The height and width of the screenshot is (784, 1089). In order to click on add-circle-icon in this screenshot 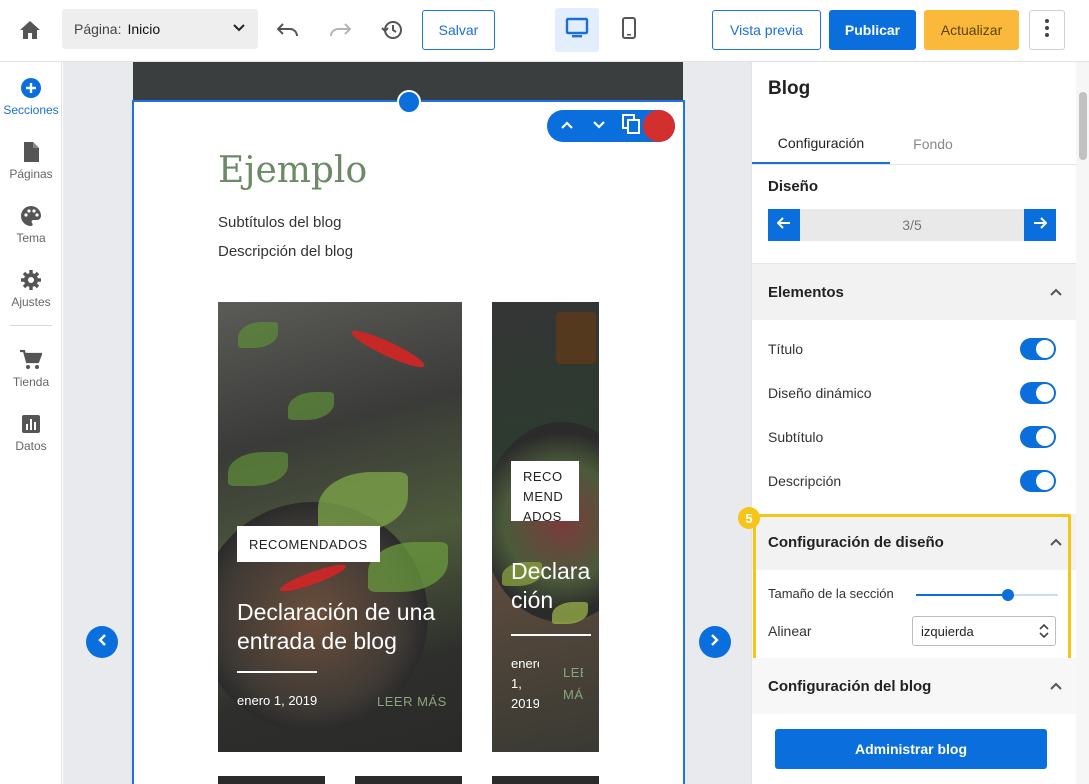, I will do `click(31, 88)`.